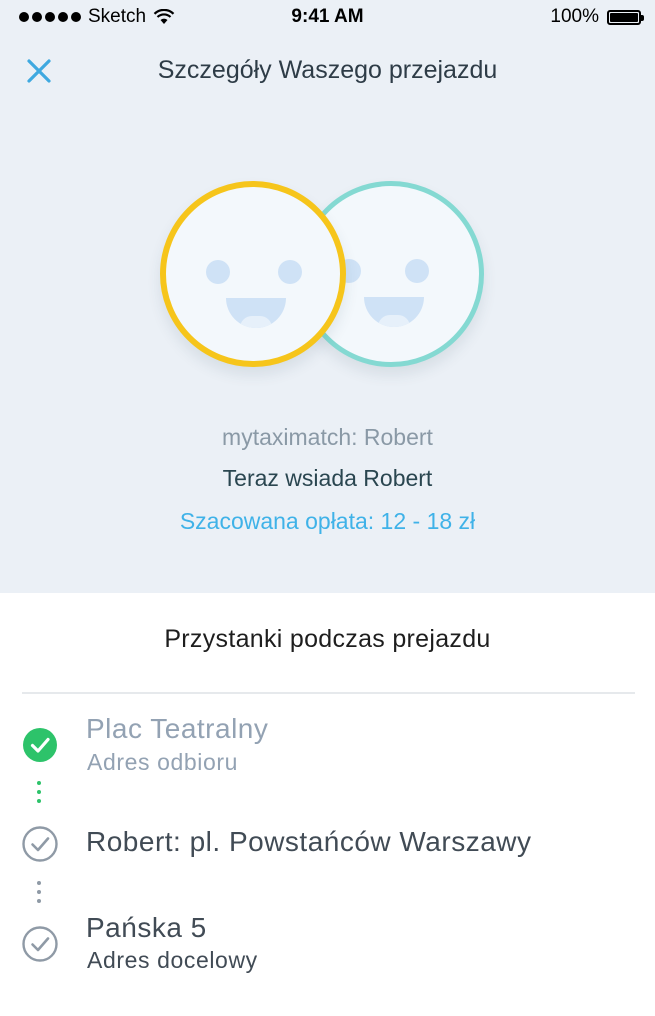 Image resolution: width=655 pixels, height=1016 pixels. What do you see at coordinates (574, 16) in the screenshot?
I see `battery-percent: 100%` at bounding box center [574, 16].